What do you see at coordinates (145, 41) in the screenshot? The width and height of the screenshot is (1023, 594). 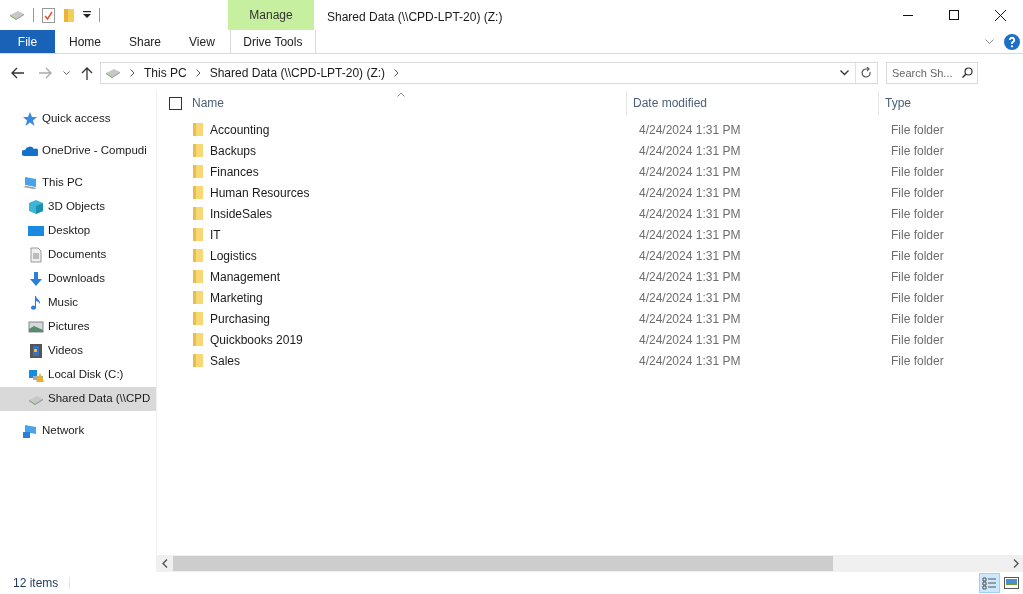 I see `ribbon-tab: Share` at bounding box center [145, 41].